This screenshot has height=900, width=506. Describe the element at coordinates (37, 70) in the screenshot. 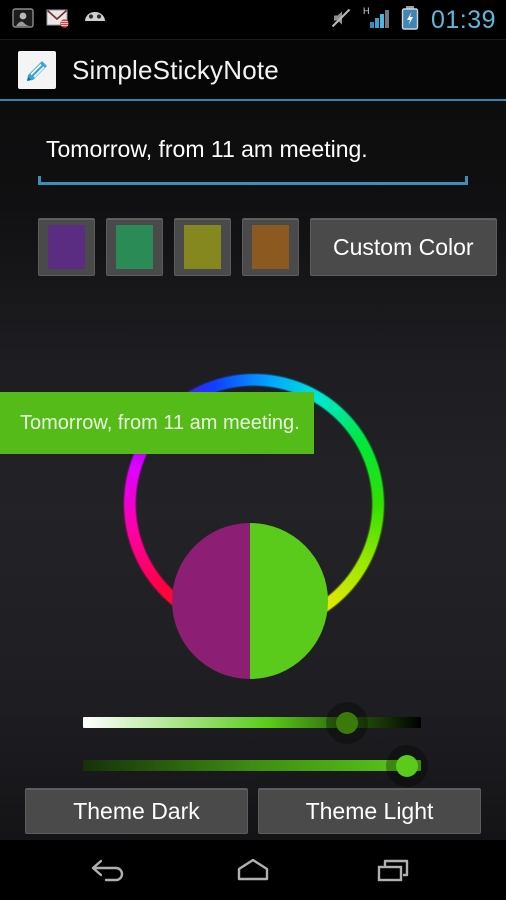

I see `note-pen-icon` at that location.